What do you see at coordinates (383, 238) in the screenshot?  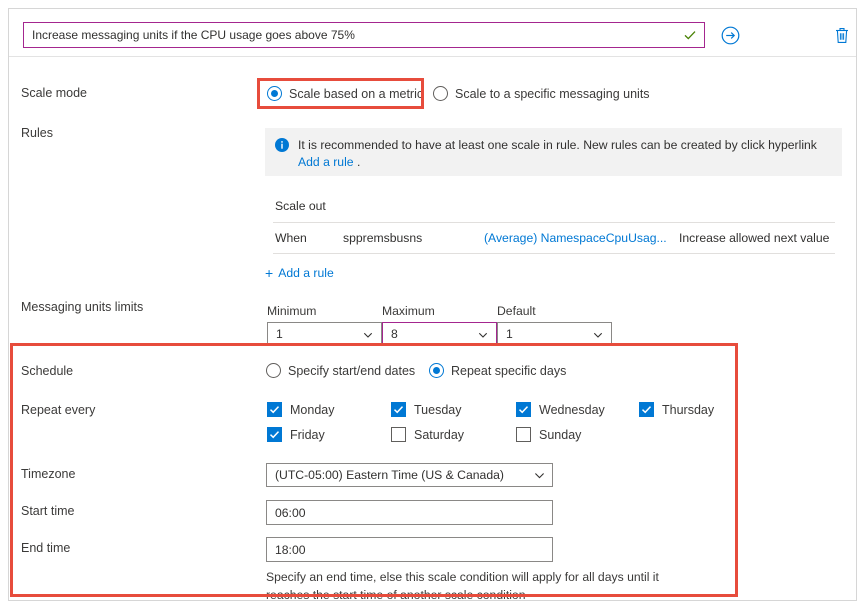 I see `rule-resource-cell: sppremsbusns` at bounding box center [383, 238].